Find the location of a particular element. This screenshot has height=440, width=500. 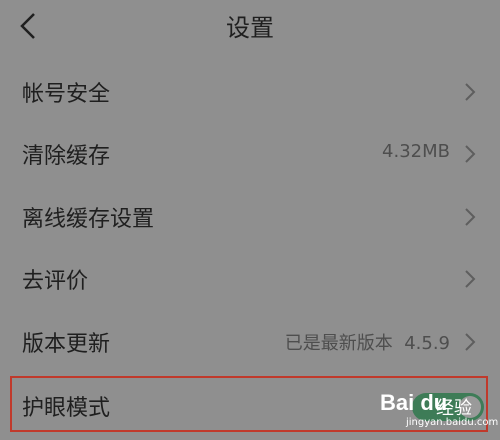

settings-item-account-security: 帐号安全 is located at coordinates (250, 92).